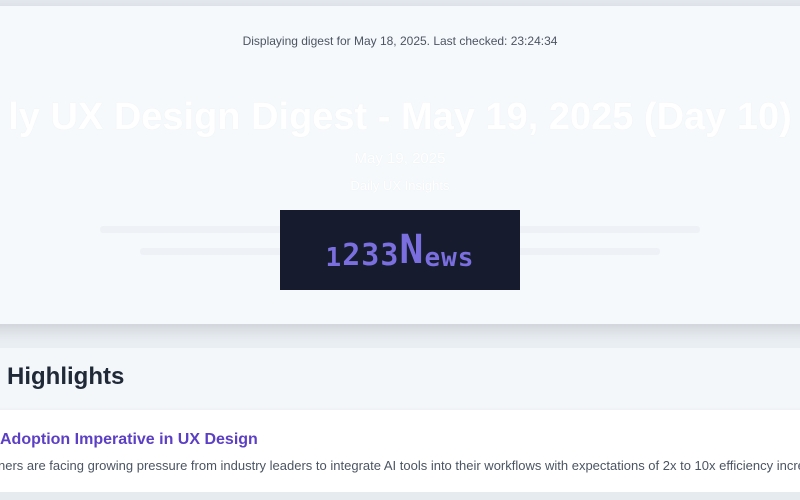 The image size is (800, 500). I want to click on news-logo-text: 1 233 N ews, so click(400, 250).